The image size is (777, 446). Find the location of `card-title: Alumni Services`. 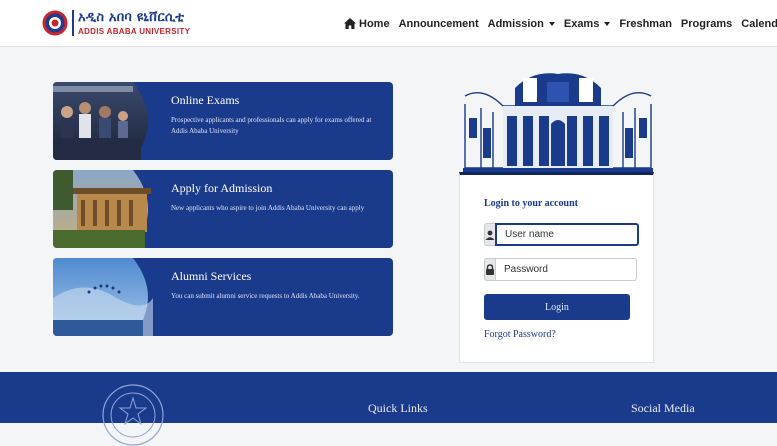

card-title: Alumni Services is located at coordinates (211, 276).